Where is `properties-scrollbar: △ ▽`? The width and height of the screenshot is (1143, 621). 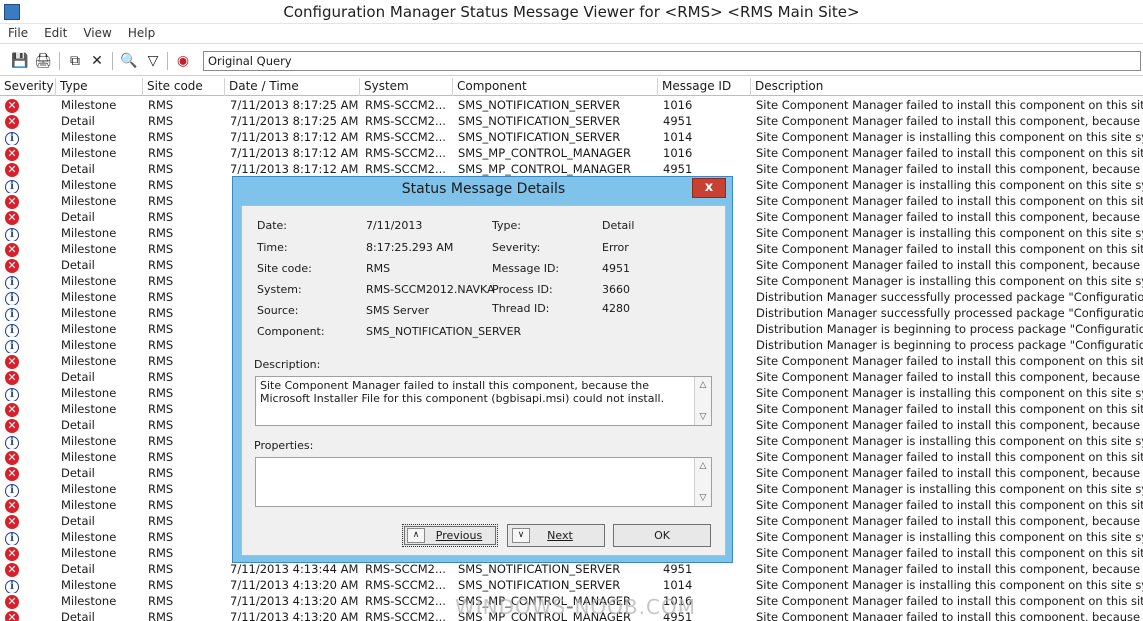
properties-scrollbar: △ ▽ is located at coordinates (702, 482).